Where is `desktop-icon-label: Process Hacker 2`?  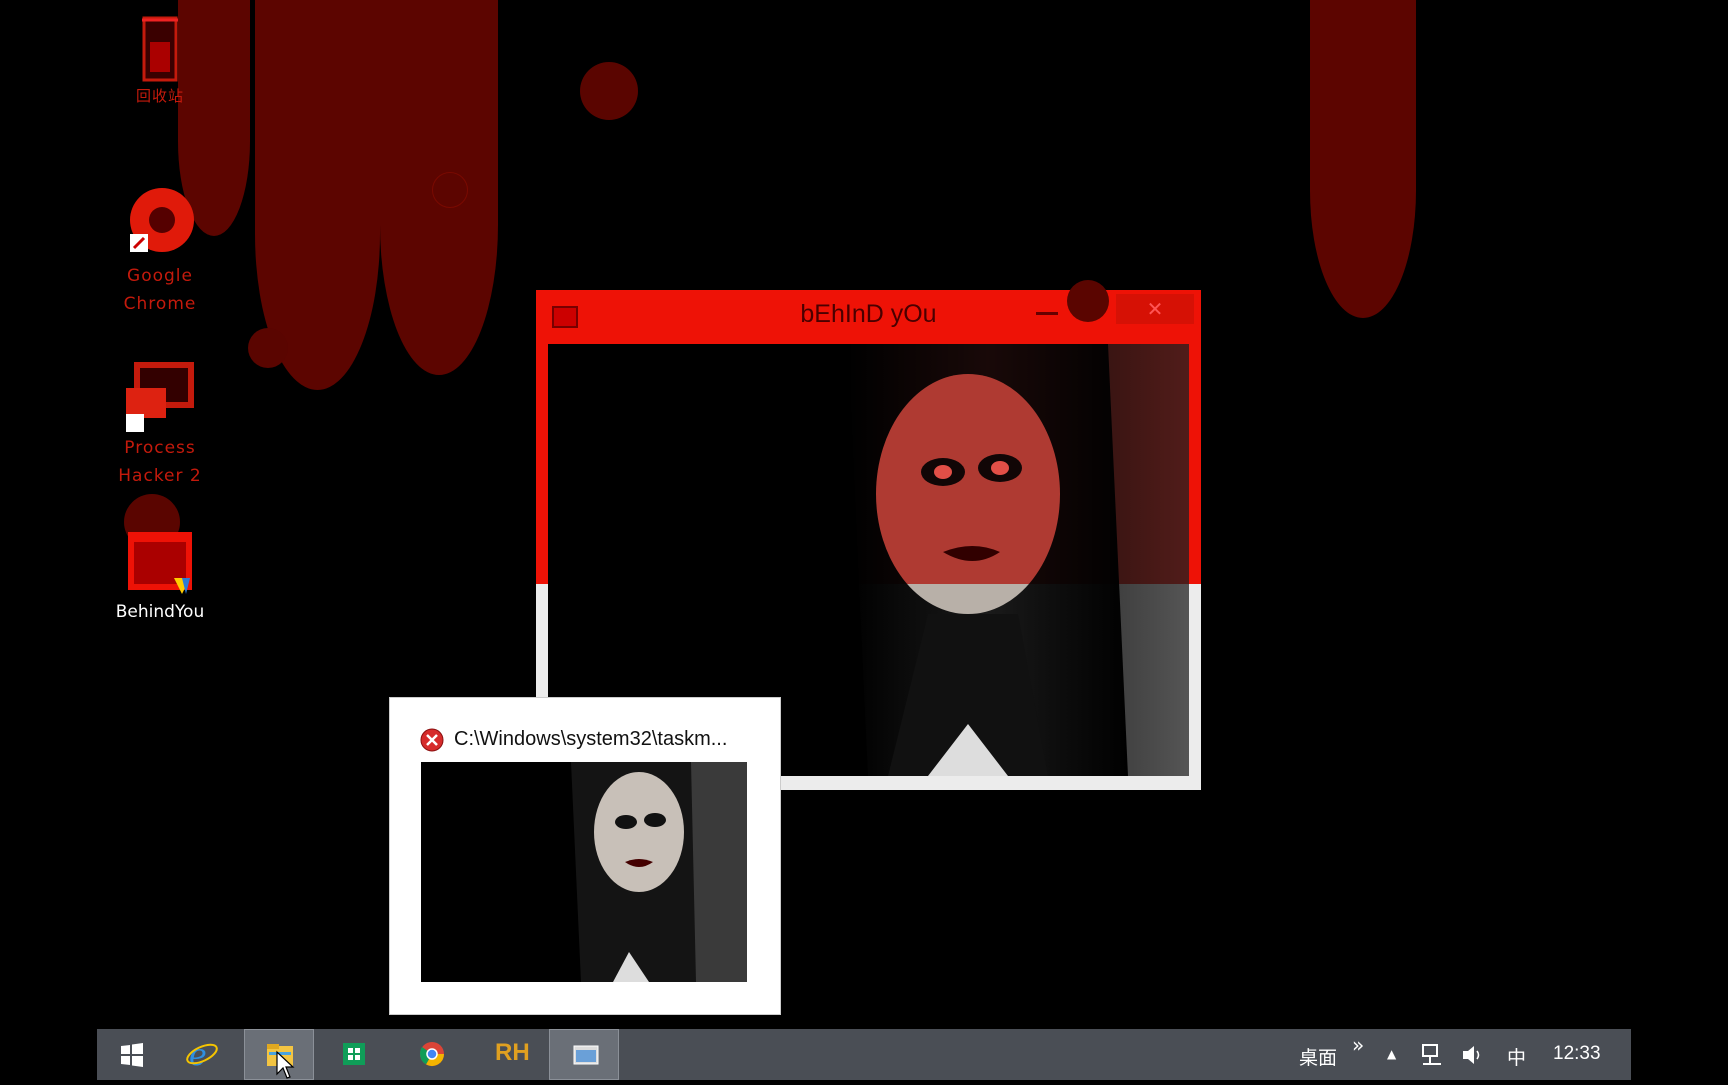
desktop-icon-label: Process Hacker 2 is located at coordinates (160, 462).